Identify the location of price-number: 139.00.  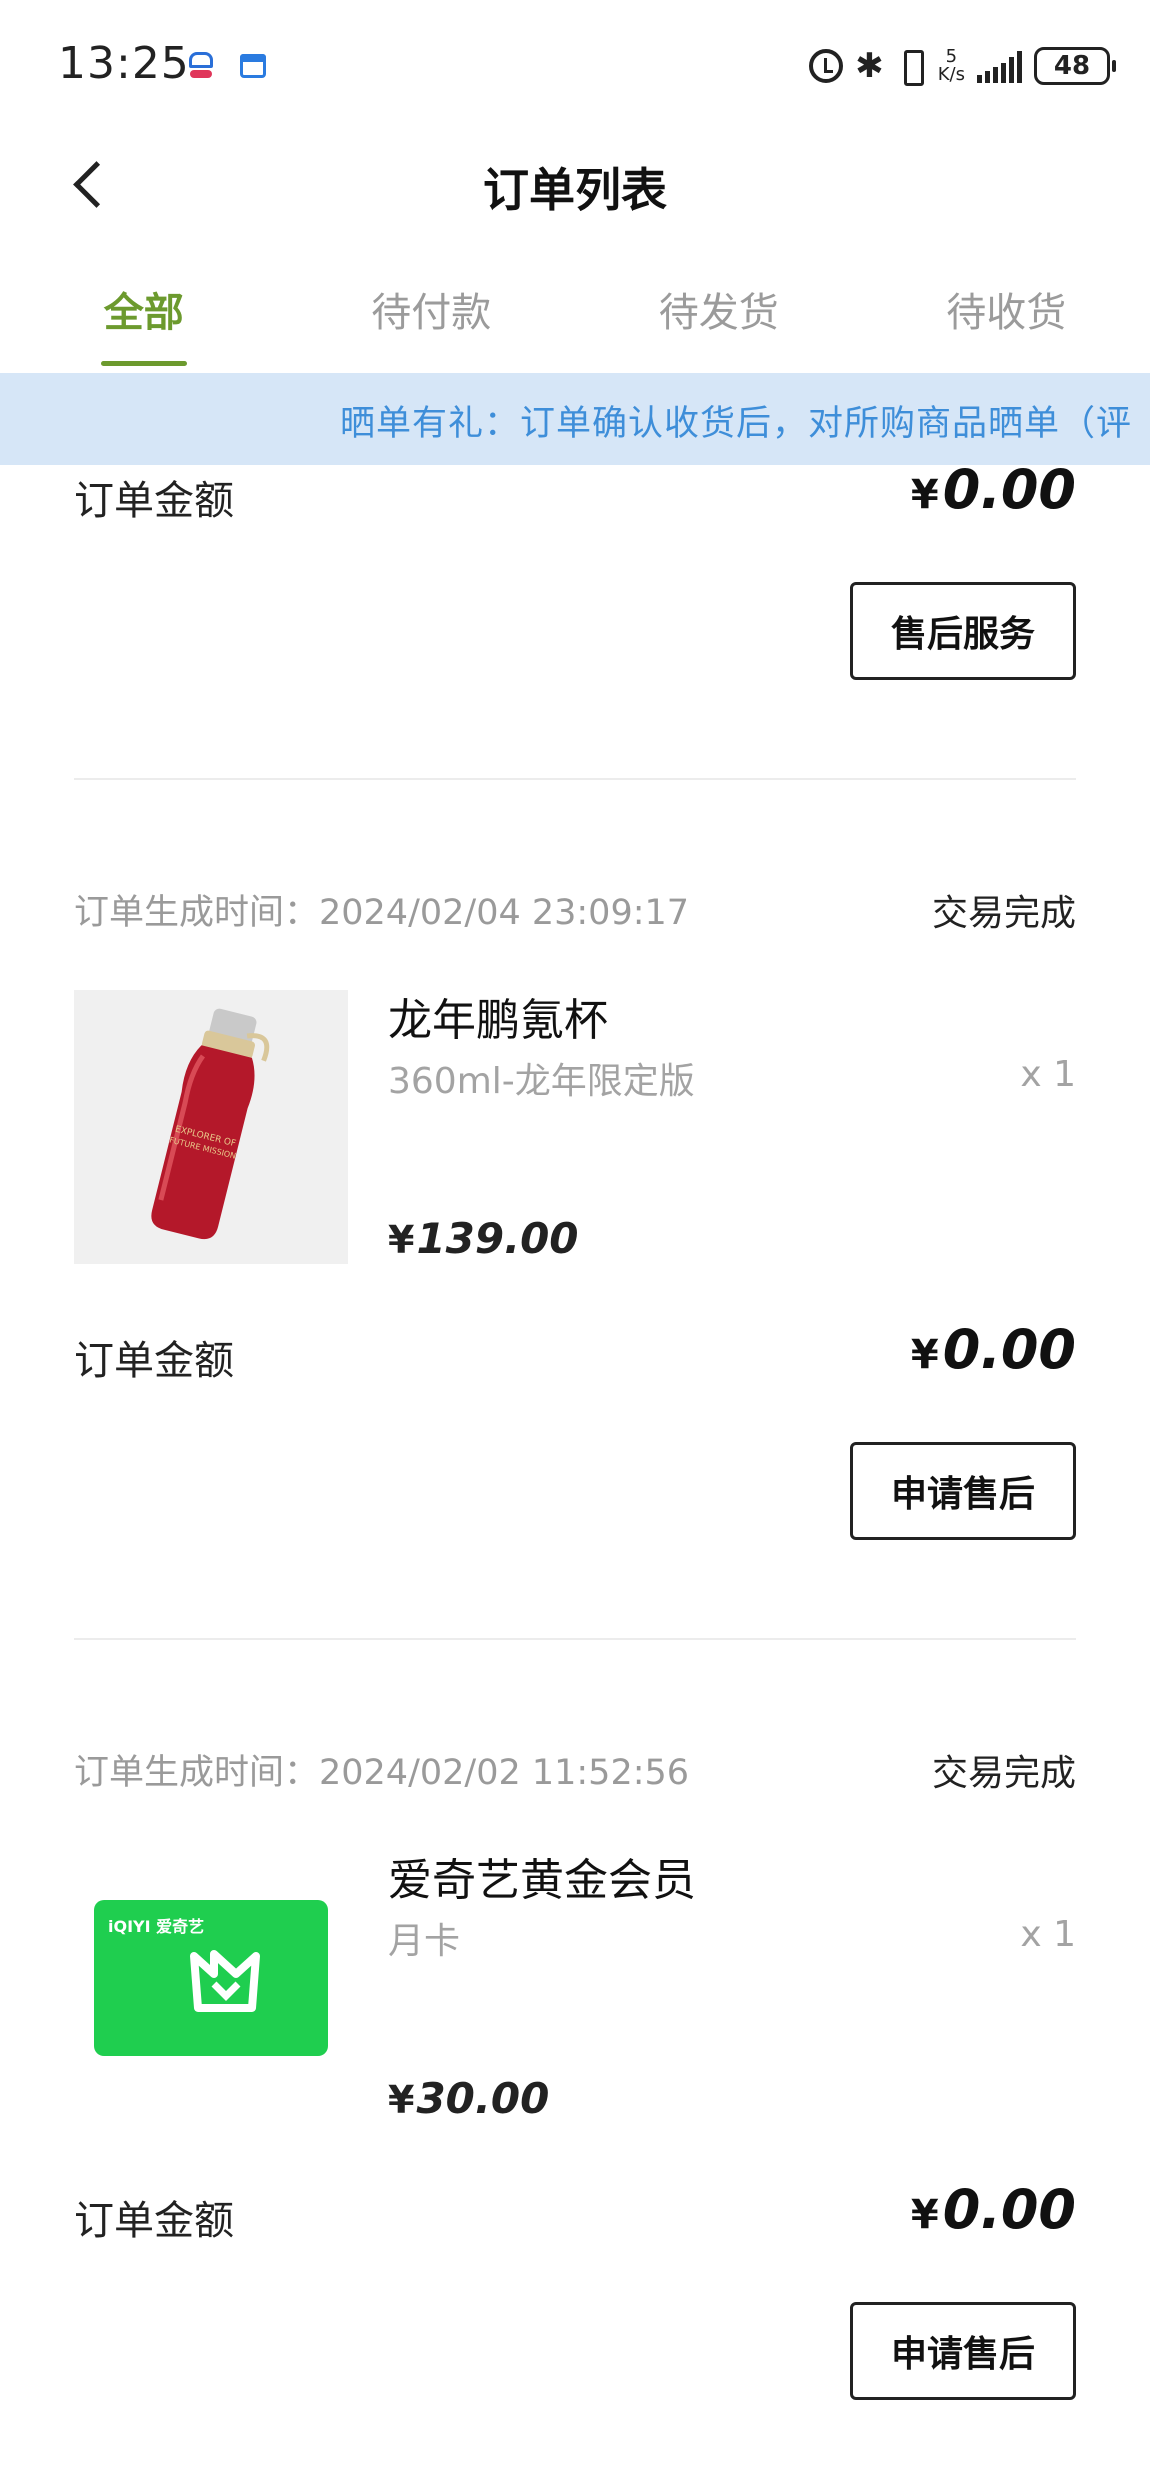
(497, 1238).